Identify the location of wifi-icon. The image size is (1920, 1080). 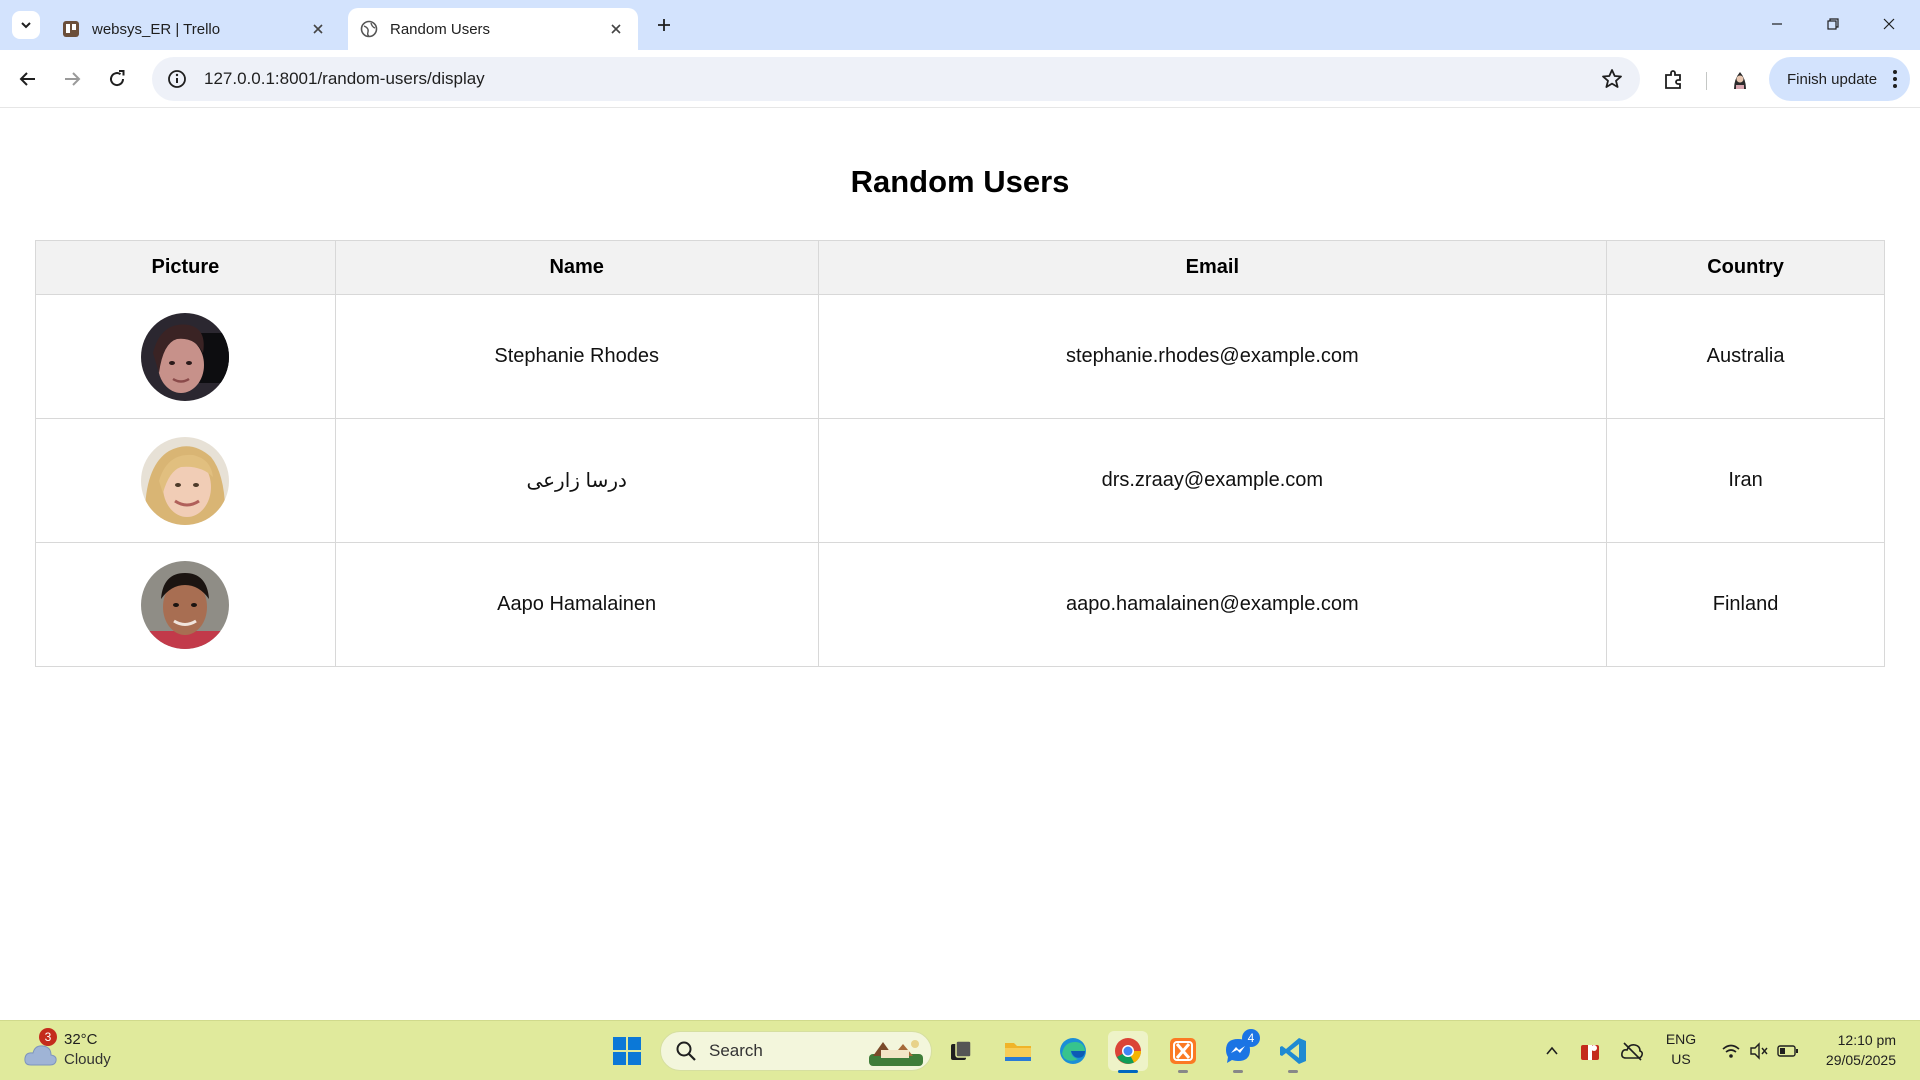
(1731, 1051).